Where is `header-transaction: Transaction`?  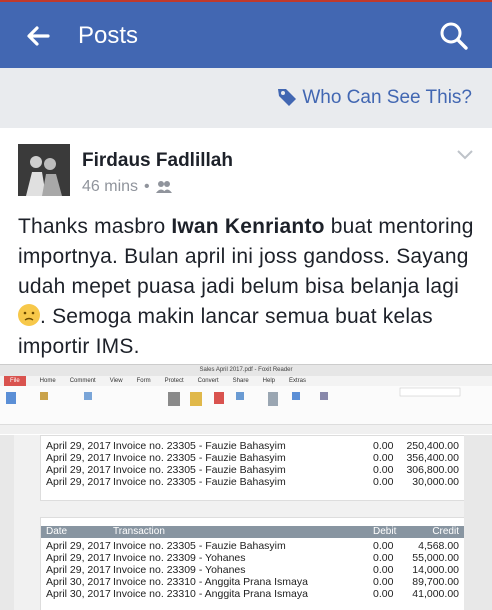
header-transaction: Transaction is located at coordinates (139, 531).